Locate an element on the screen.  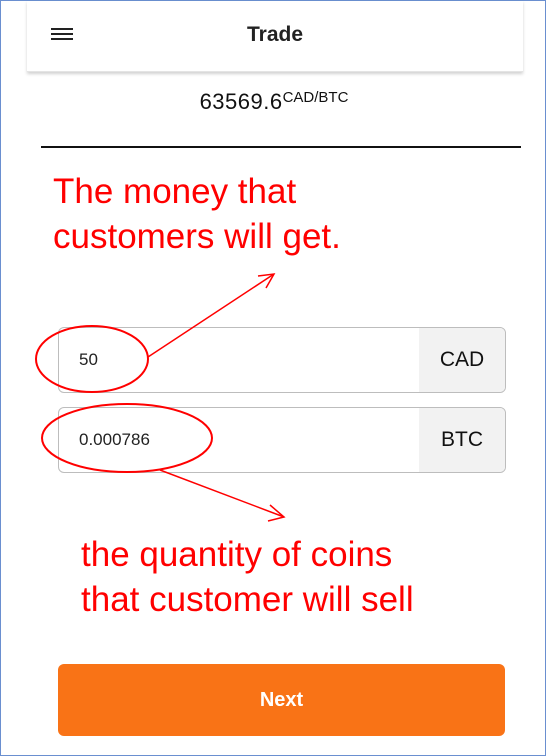
cad-unit-label: CAD is located at coordinates (462, 360).